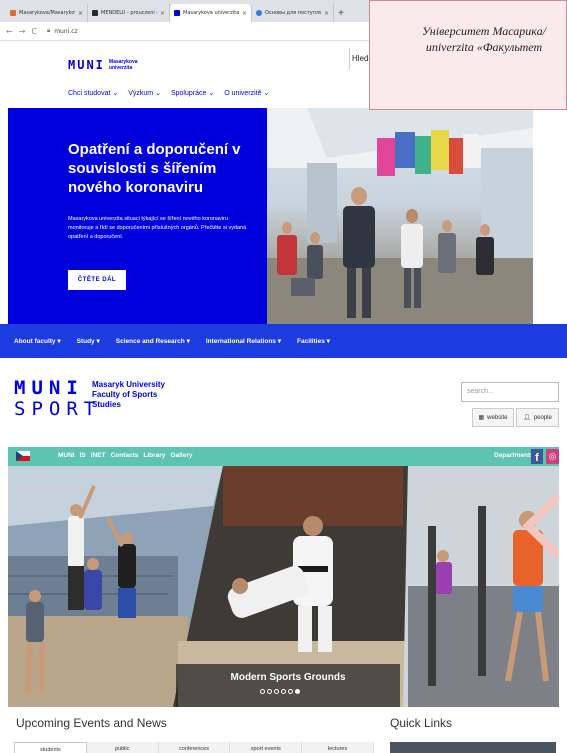  Describe the element at coordinates (66, 31) in the screenshot. I see `url-text: muni.cz` at that location.